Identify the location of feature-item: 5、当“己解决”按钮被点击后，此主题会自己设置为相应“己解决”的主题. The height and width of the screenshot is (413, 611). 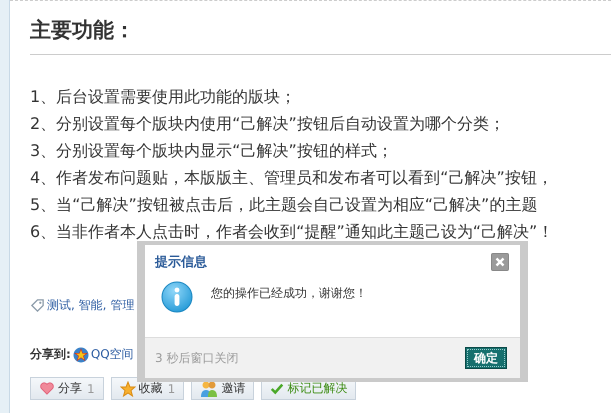
(284, 205).